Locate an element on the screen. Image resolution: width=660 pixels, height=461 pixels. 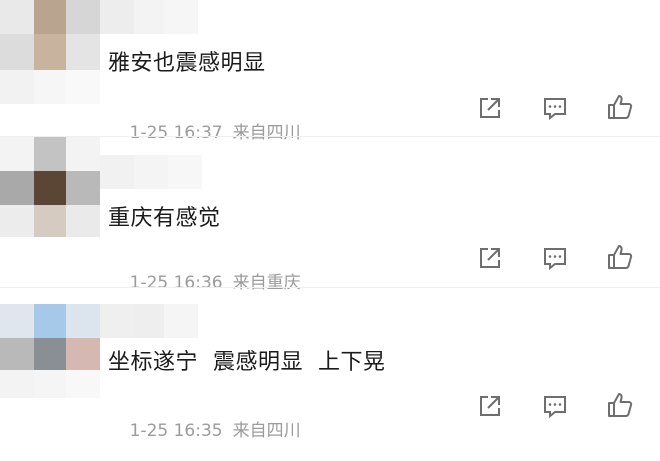
avatar is located at coordinates (100, 343).